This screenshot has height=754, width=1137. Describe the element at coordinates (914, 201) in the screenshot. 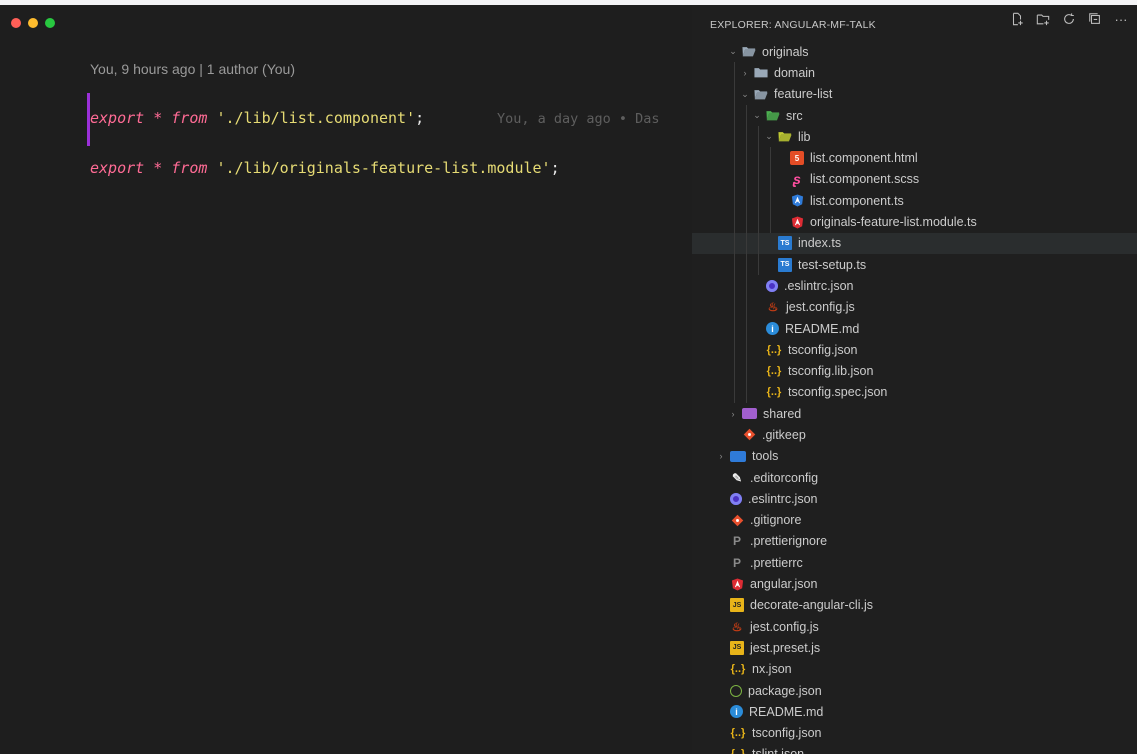

I see `tree-file: list.component.ts` at that location.